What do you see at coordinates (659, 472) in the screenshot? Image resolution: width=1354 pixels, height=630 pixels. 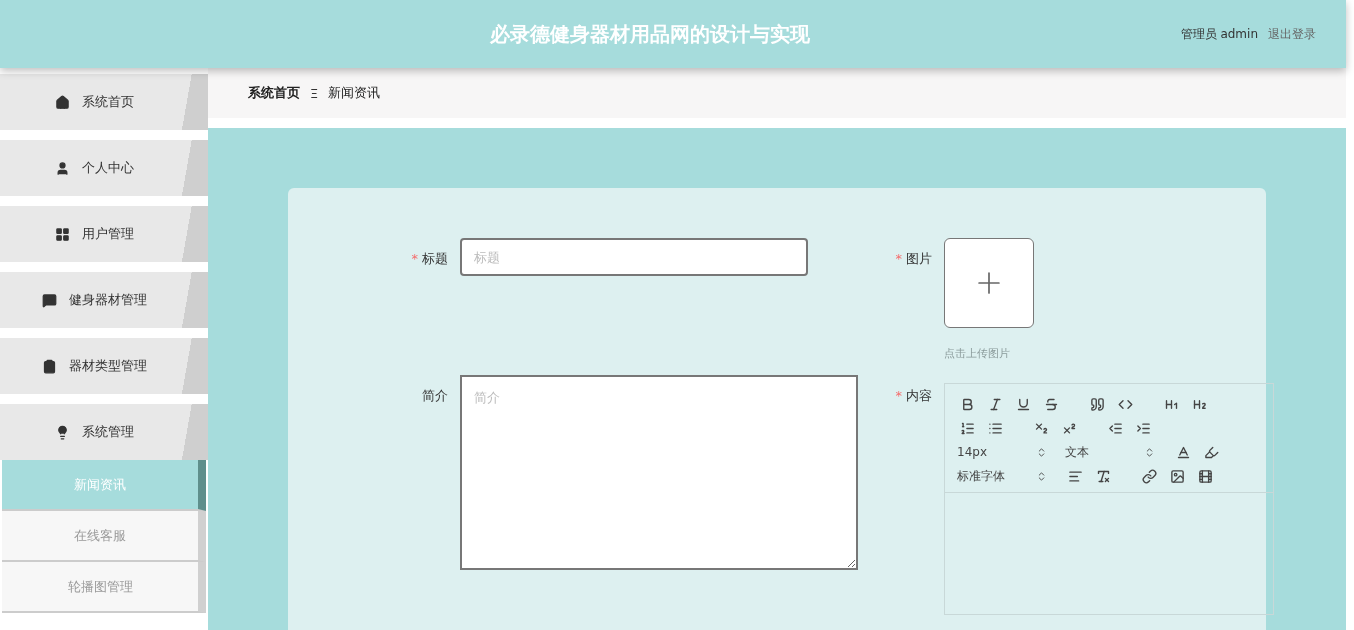 I see `intro-textarea: 简介` at bounding box center [659, 472].